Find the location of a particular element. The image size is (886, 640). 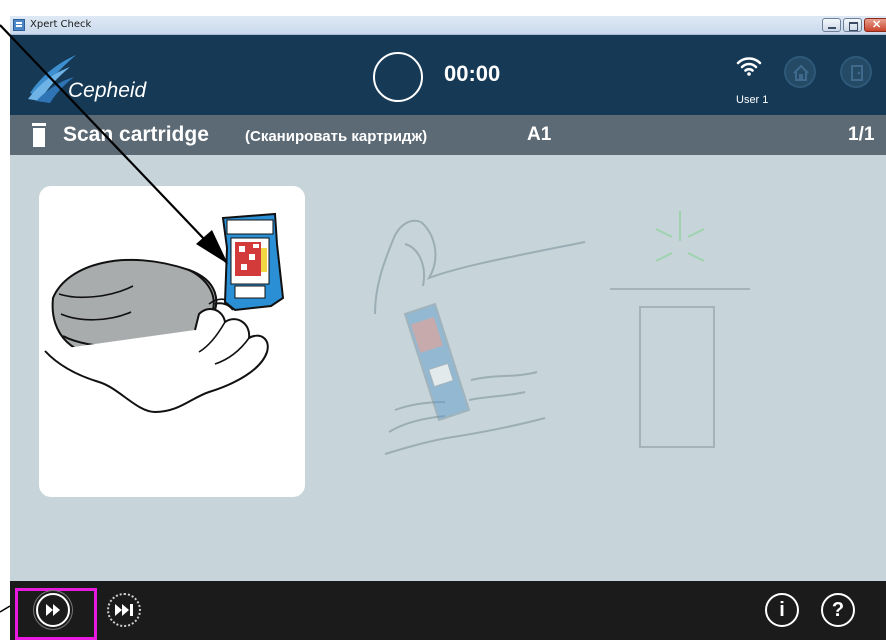

module-position: A1 is located at coordinates (539, 134).